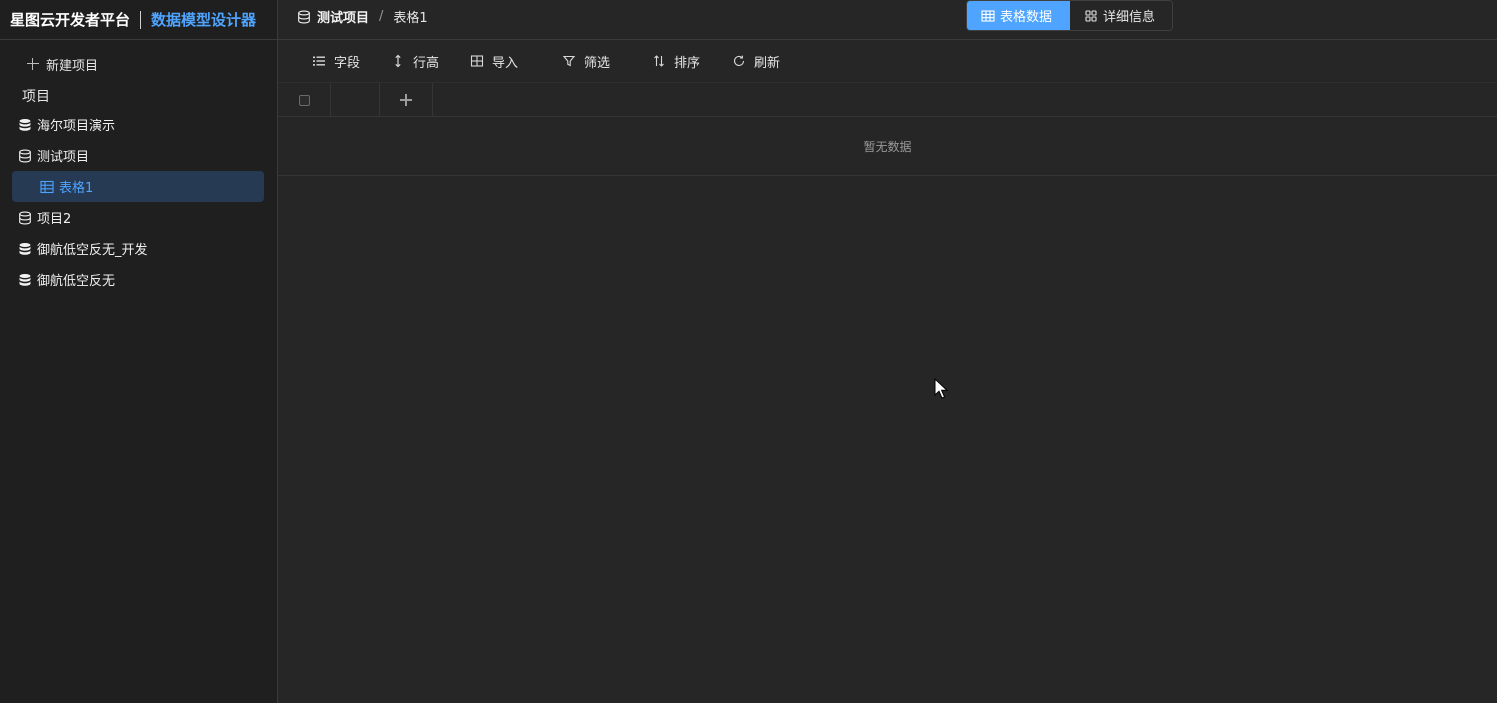 This screenshot has width=1497, height=703. Describe the element at coordinates (70, 20) in the screenshot. I see `platform-name: 星图云开发者平台` at that location.